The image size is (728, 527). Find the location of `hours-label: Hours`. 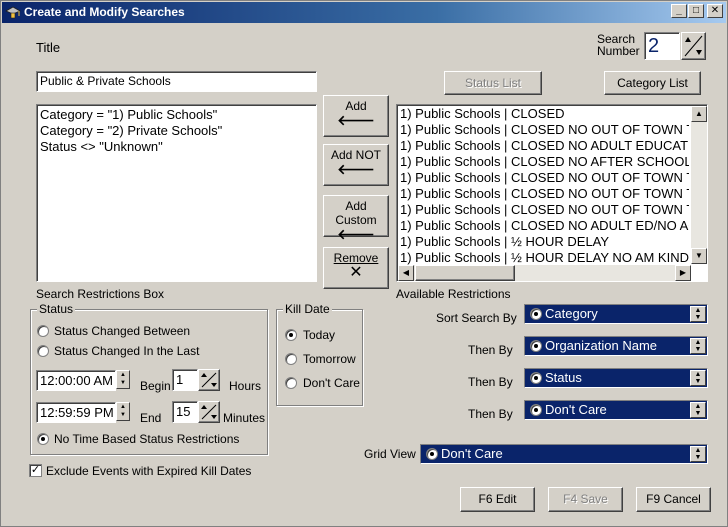

hours-label: Hours is located at coordinates (245, 386).